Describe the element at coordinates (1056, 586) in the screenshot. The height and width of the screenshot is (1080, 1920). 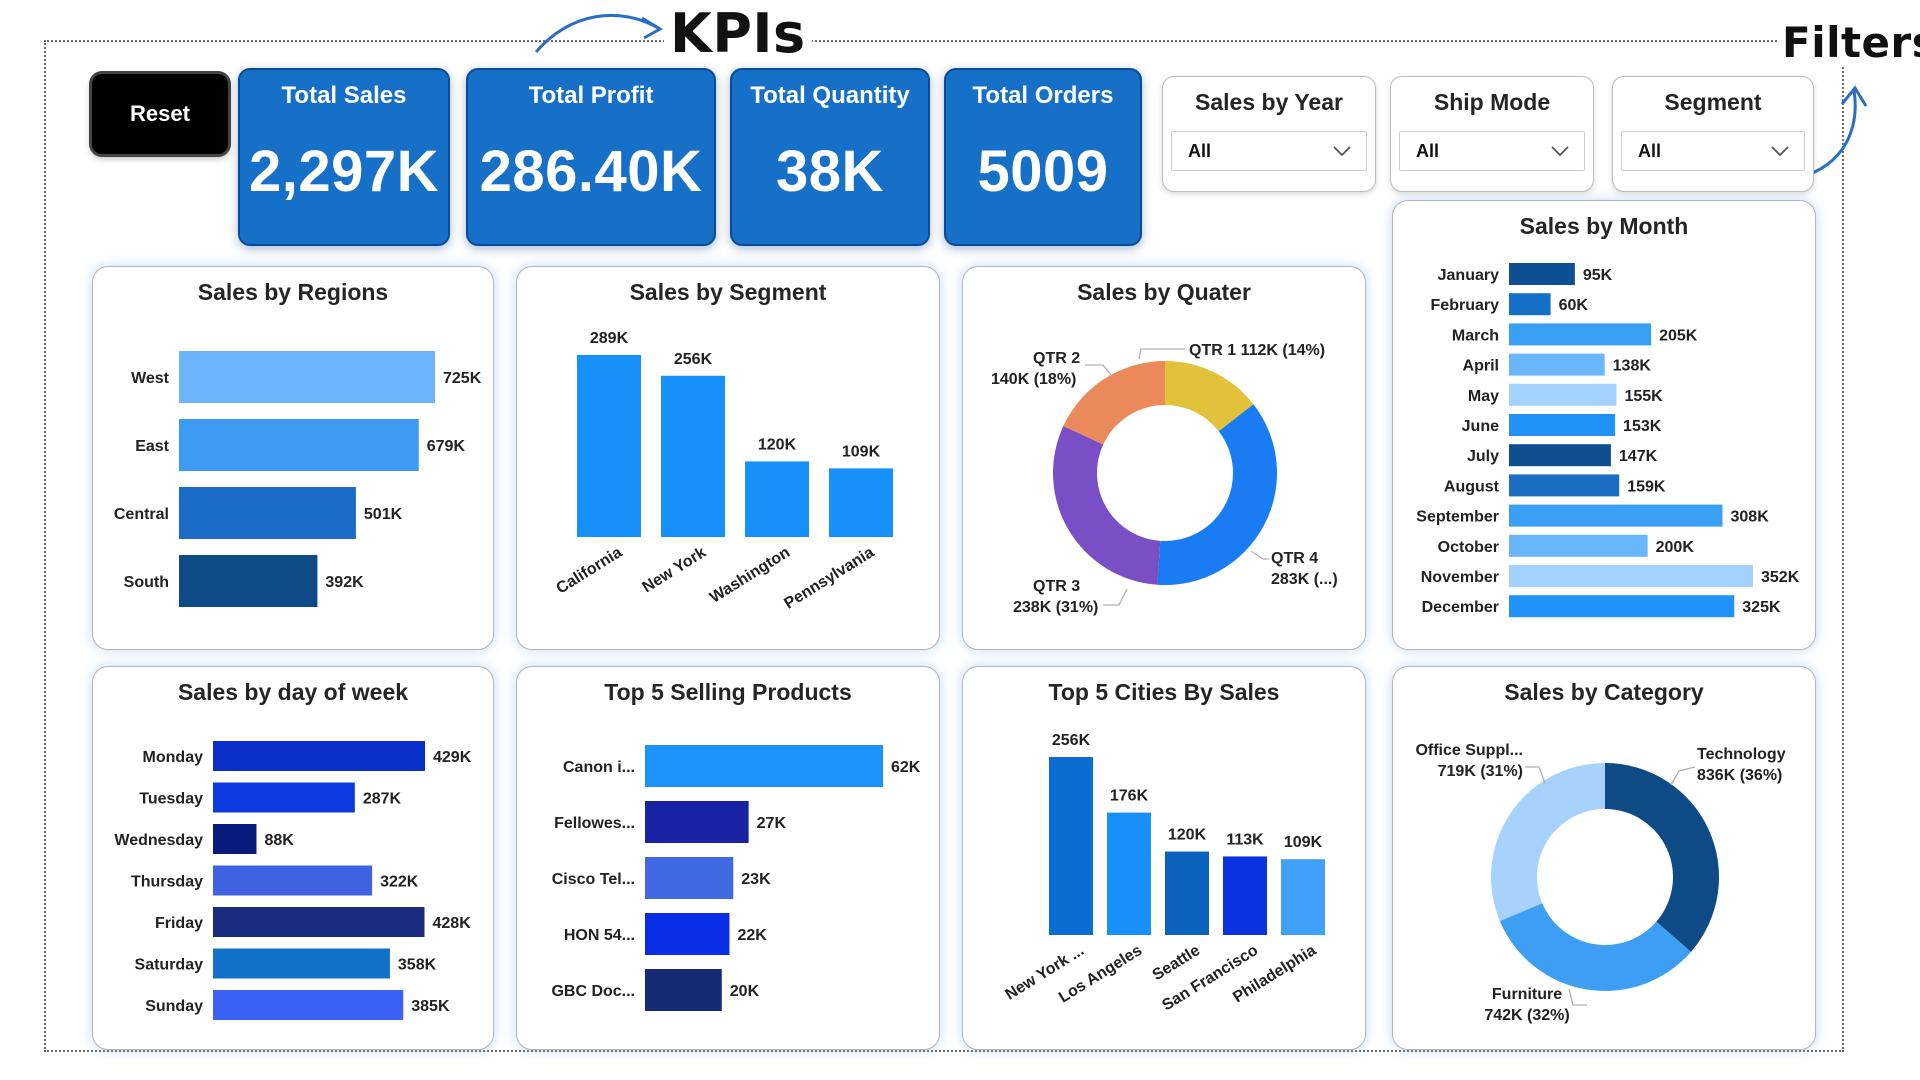
I see `slice-label: QTR 3` at that location.